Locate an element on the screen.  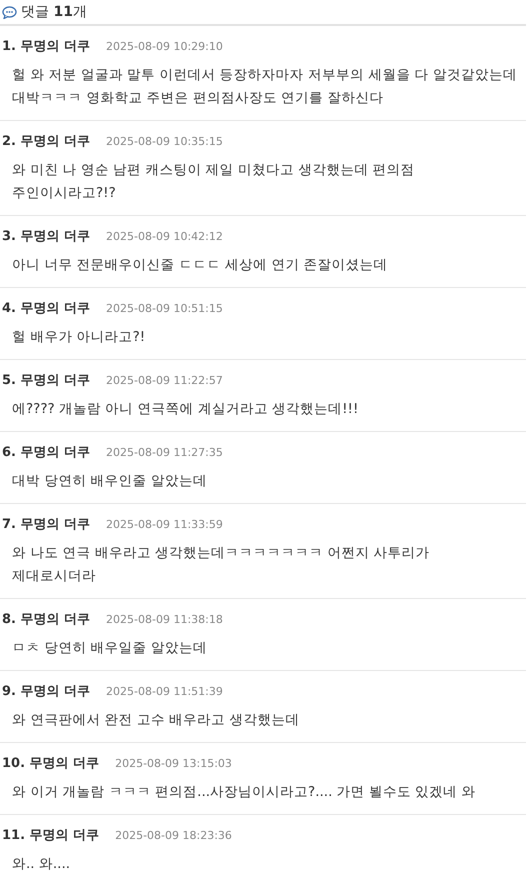
comment-author: 2. 무명의 더쿠 is located at coordinates (46, 141).